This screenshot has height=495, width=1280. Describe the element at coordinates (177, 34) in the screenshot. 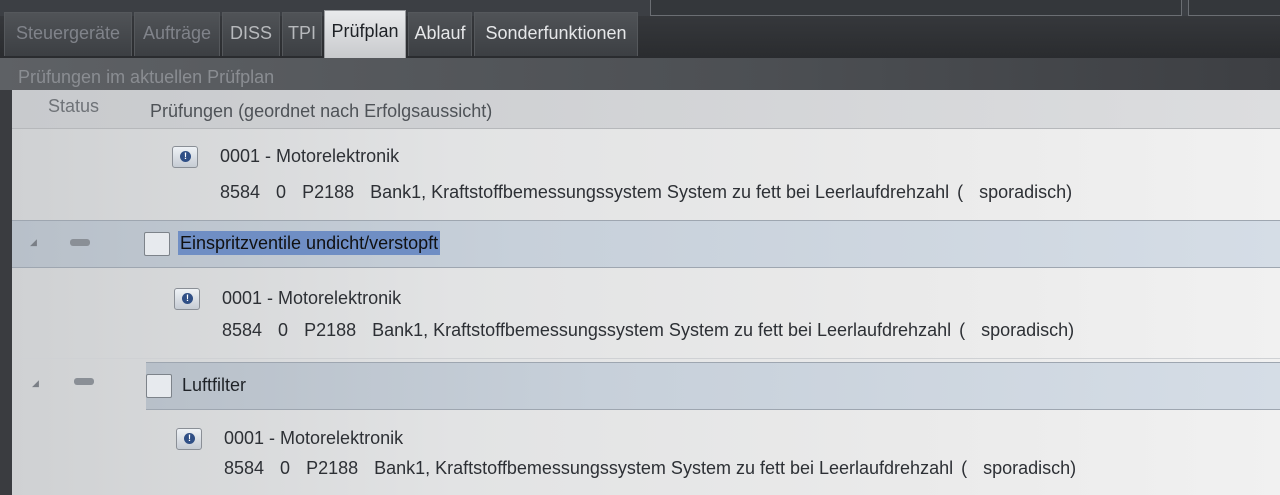

I see `tab-auftraege: Aufträge` at that location.